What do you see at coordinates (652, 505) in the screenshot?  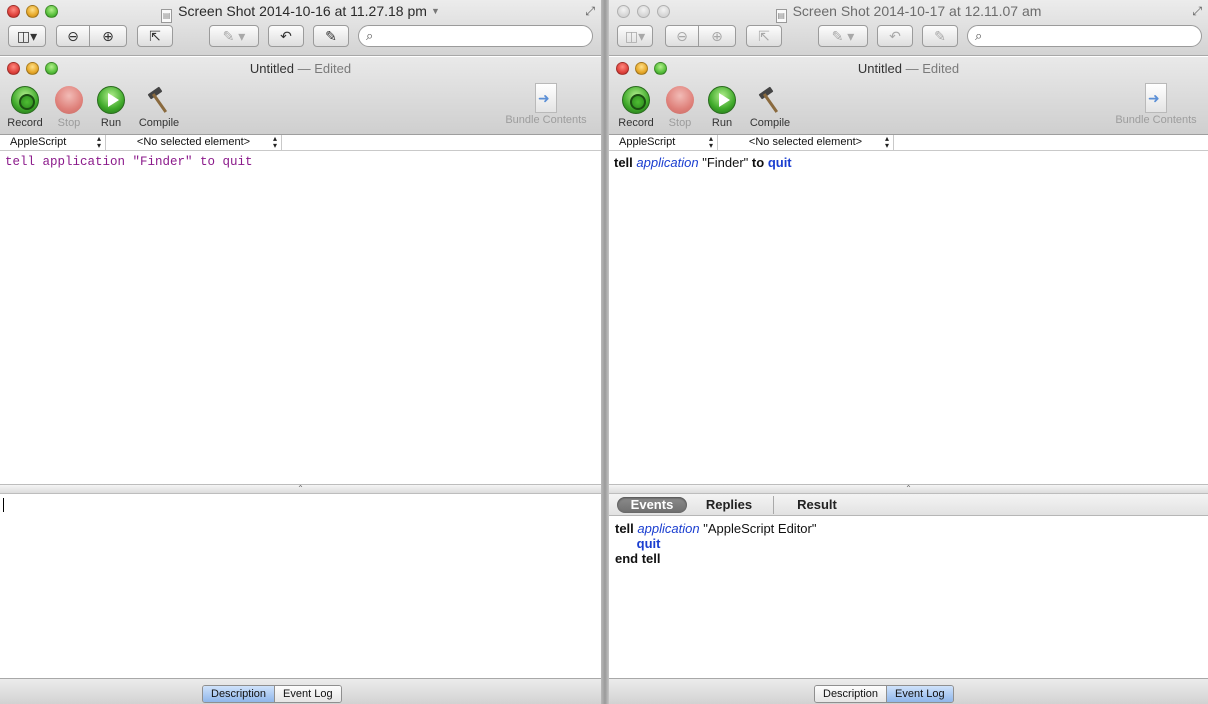 I see `tab-events: Events` at bounding box center [652, 505].